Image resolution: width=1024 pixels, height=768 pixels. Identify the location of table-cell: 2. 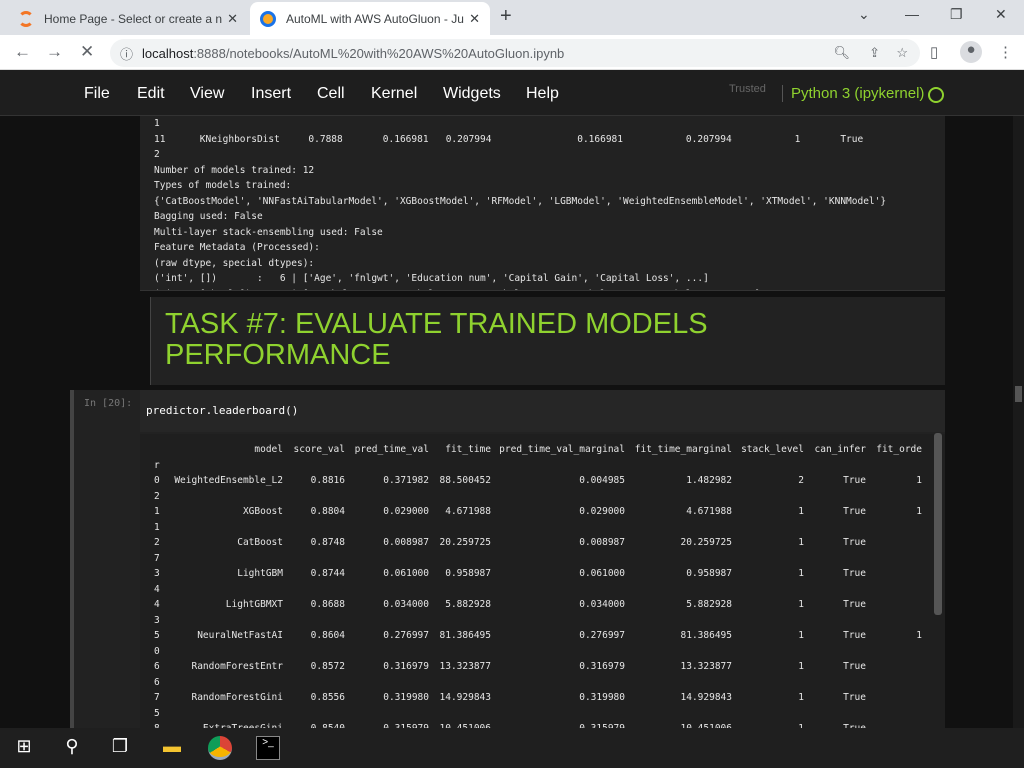
(801, 480).